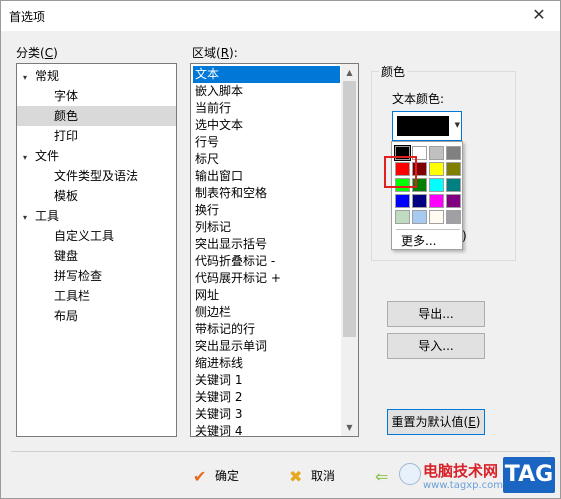  I want to click on ok-label: 确定, so click(227, 476).